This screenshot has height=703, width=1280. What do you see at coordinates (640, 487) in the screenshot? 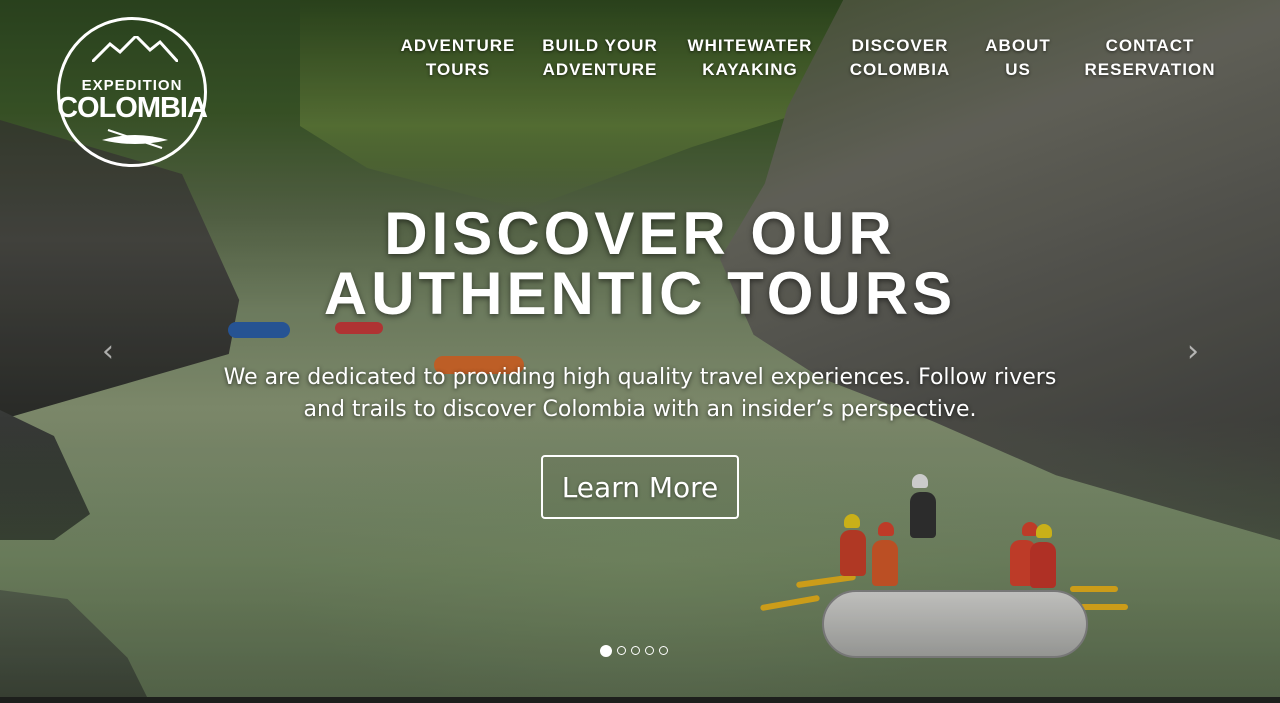
I see `learn-more-button: Learn More` at bounding box center [640, 487].